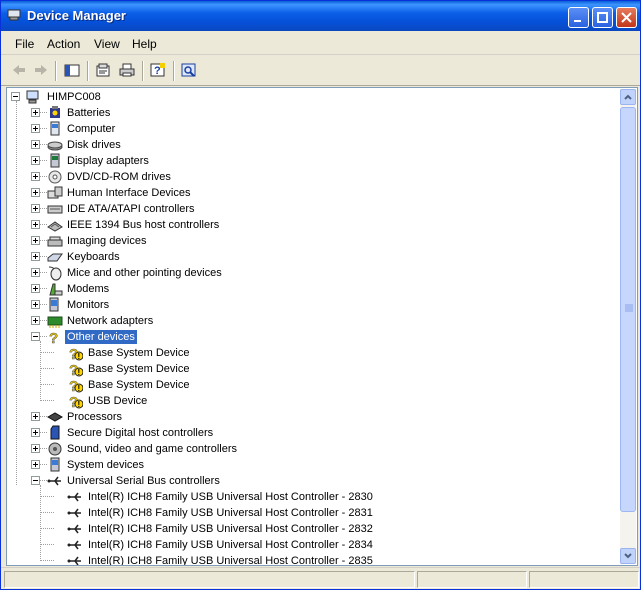  I want to click on close-button, so click(626, 17).